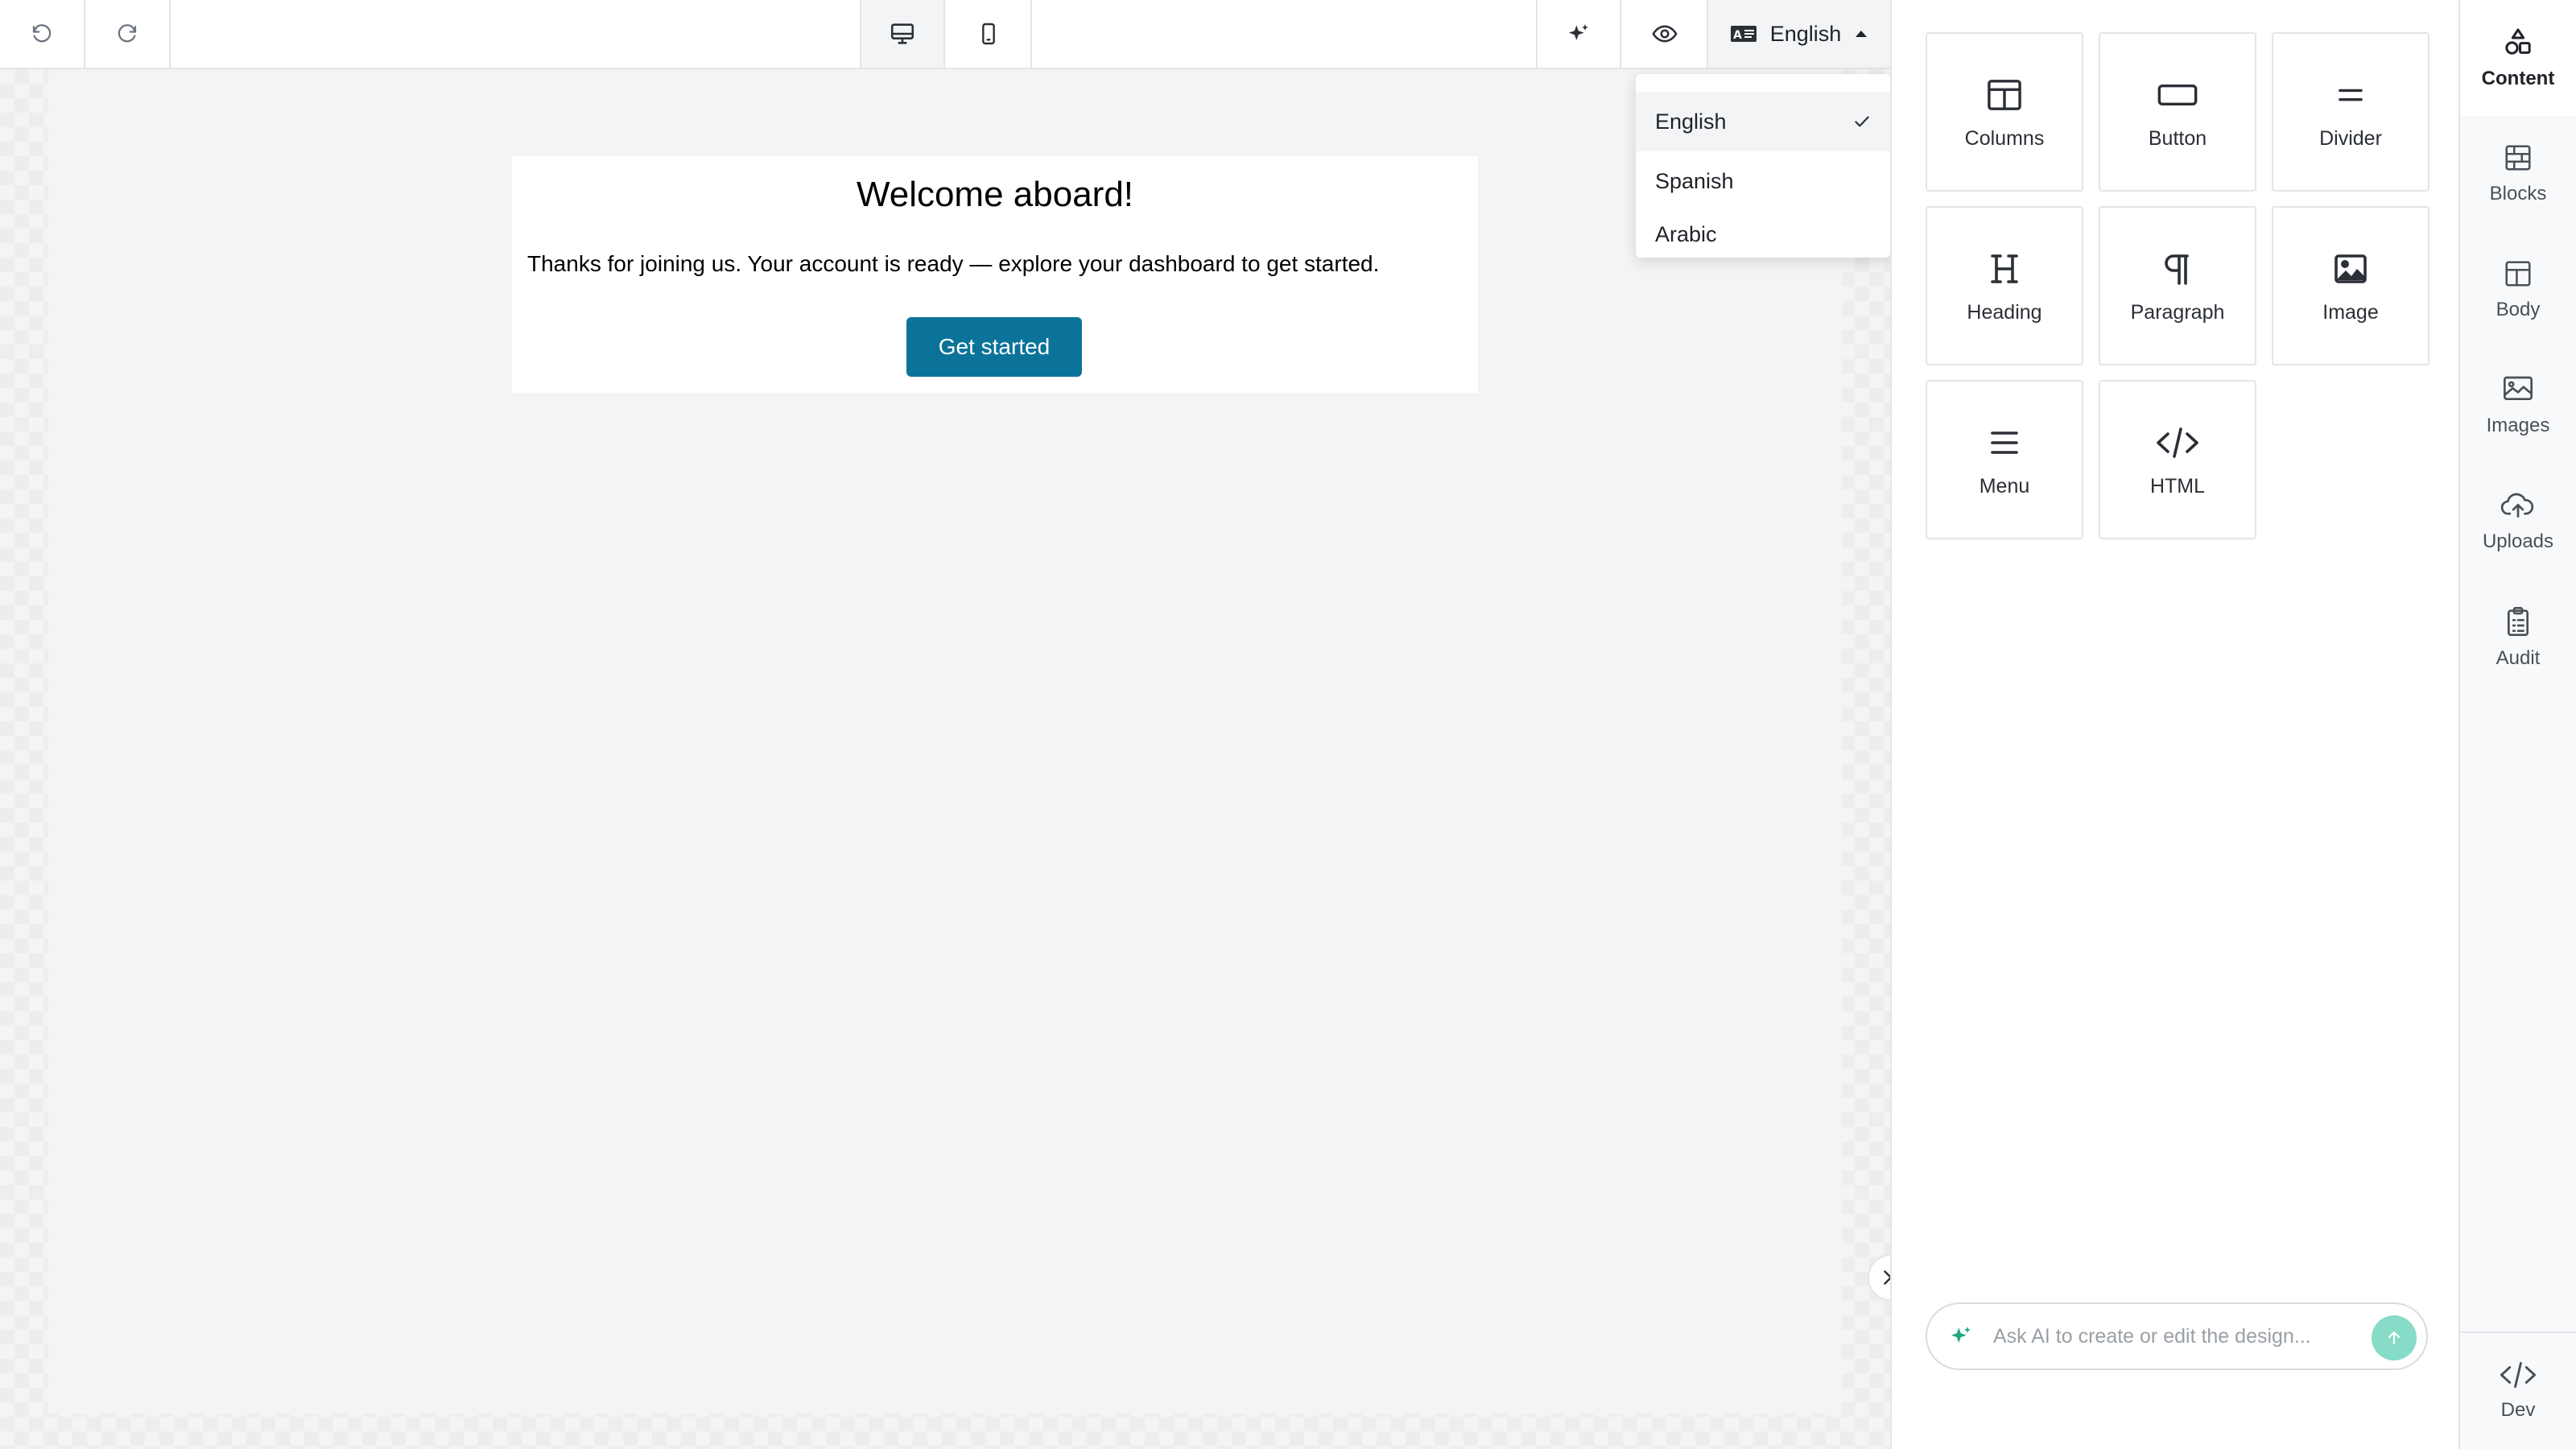  What do you see at coordinates (1862, 121) in the screenshot?
I see `check-icon` at bounding box center [1862, 121].